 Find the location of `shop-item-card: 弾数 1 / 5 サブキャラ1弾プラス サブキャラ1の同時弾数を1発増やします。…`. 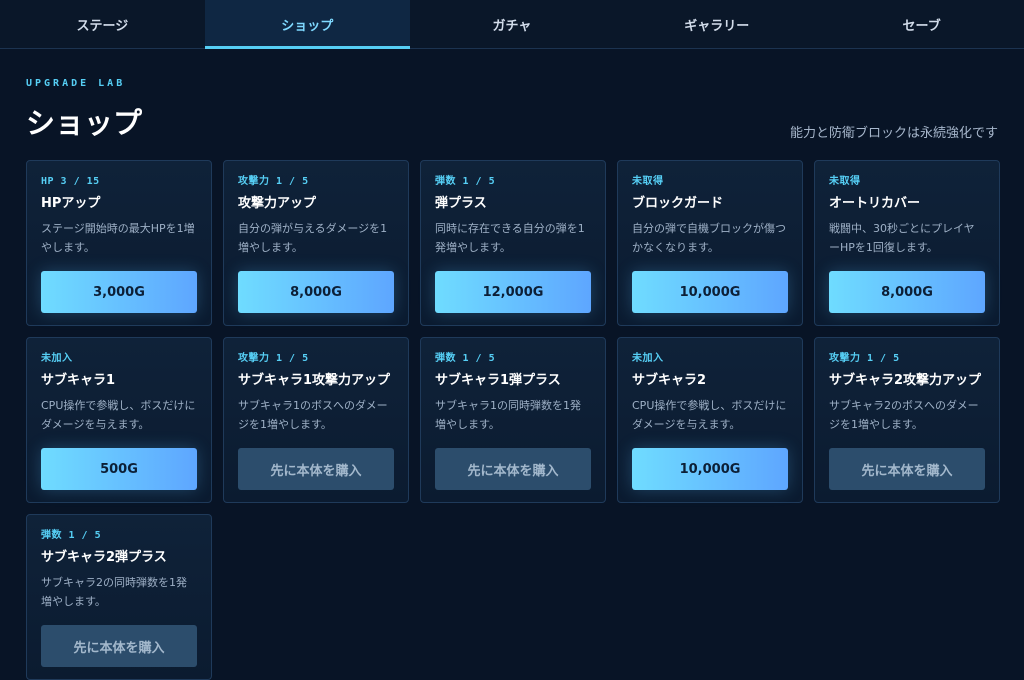

shop-item-card: 弾数 1 / 5 サブキャラ1弾プラス サブキャラ1の同時弾数を1発増やします。… is located at coordinates (513, 420).